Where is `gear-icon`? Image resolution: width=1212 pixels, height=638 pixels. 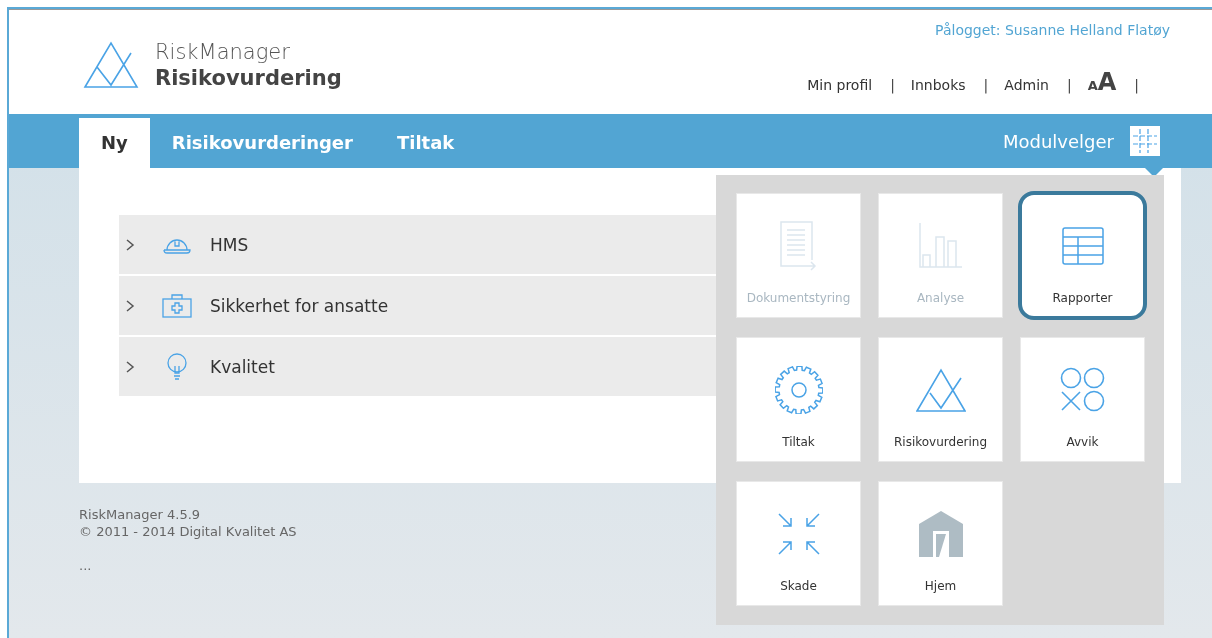
gear-icon is located at coordinates (798, 389).